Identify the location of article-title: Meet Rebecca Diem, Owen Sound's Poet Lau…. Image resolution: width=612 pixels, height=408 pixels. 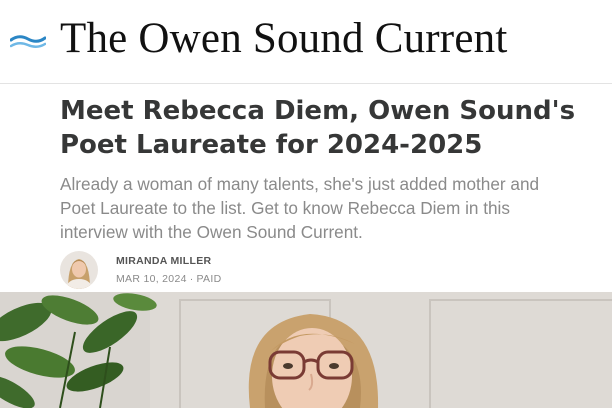
(318, 128).